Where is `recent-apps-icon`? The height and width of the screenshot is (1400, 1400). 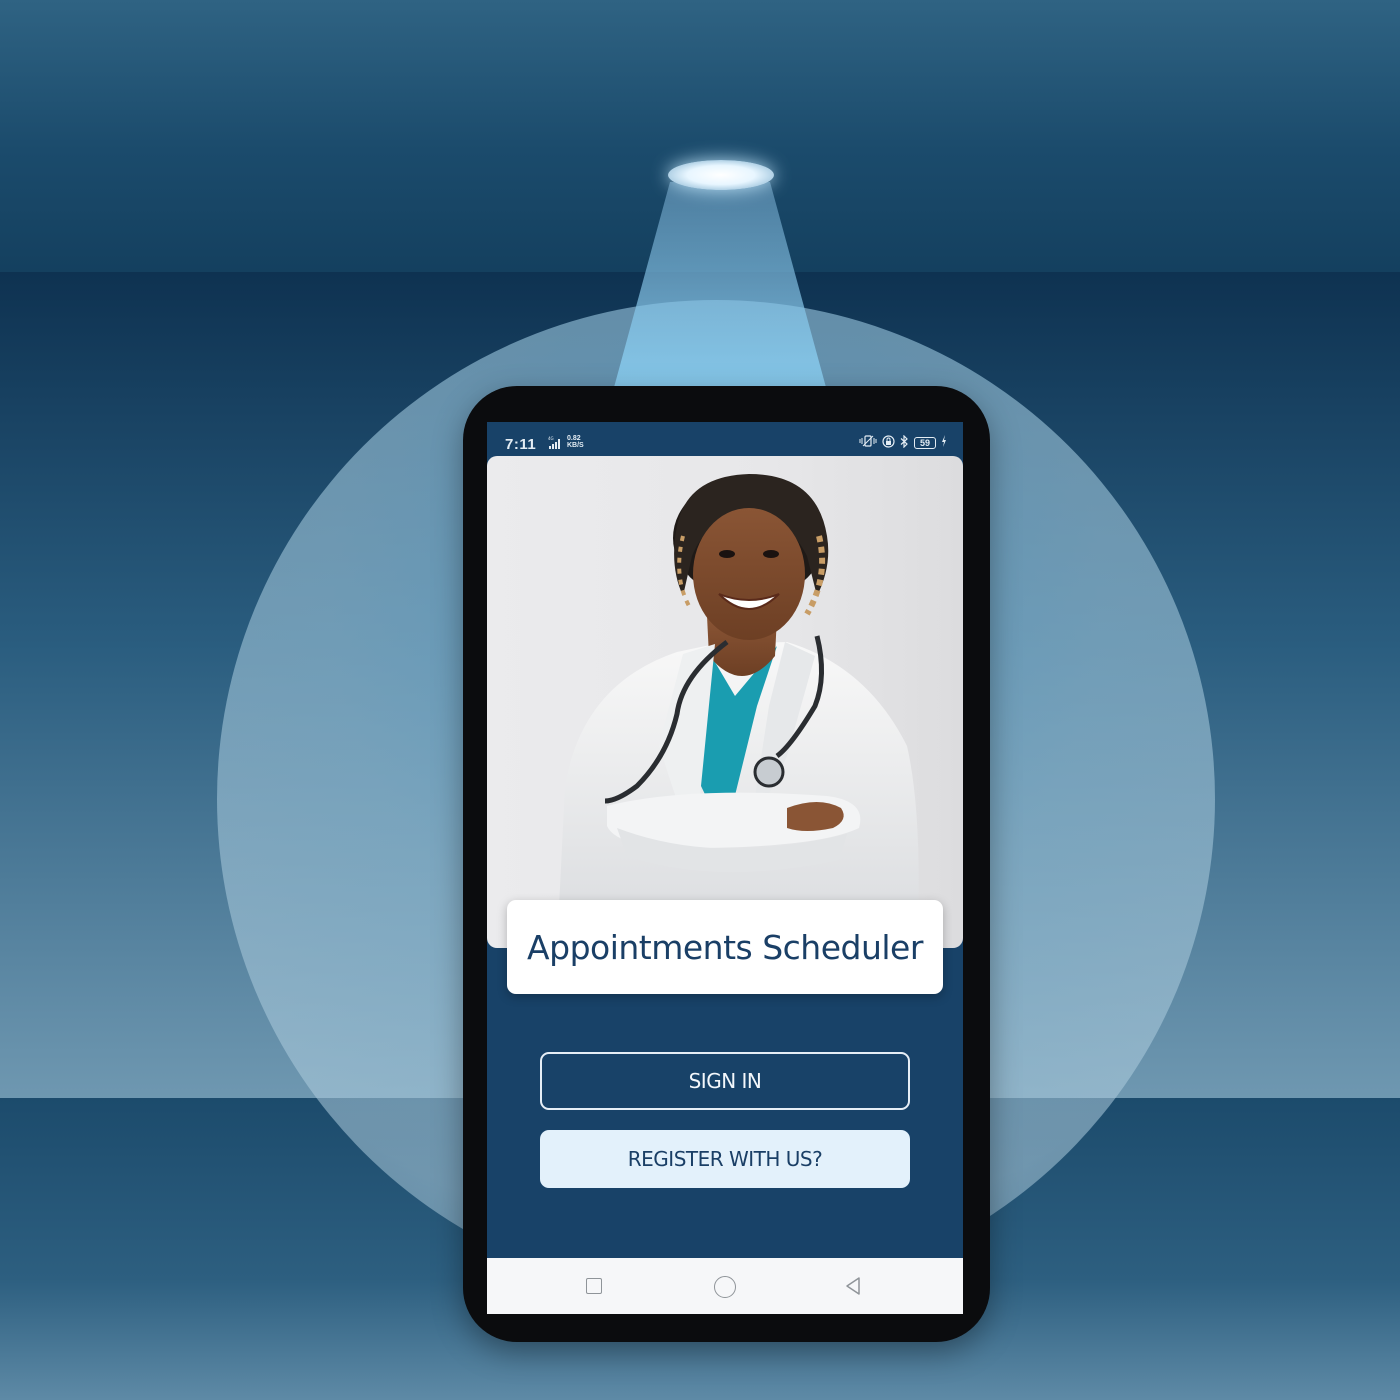 recent-apps-icon is located at coordinates (594, 1286).